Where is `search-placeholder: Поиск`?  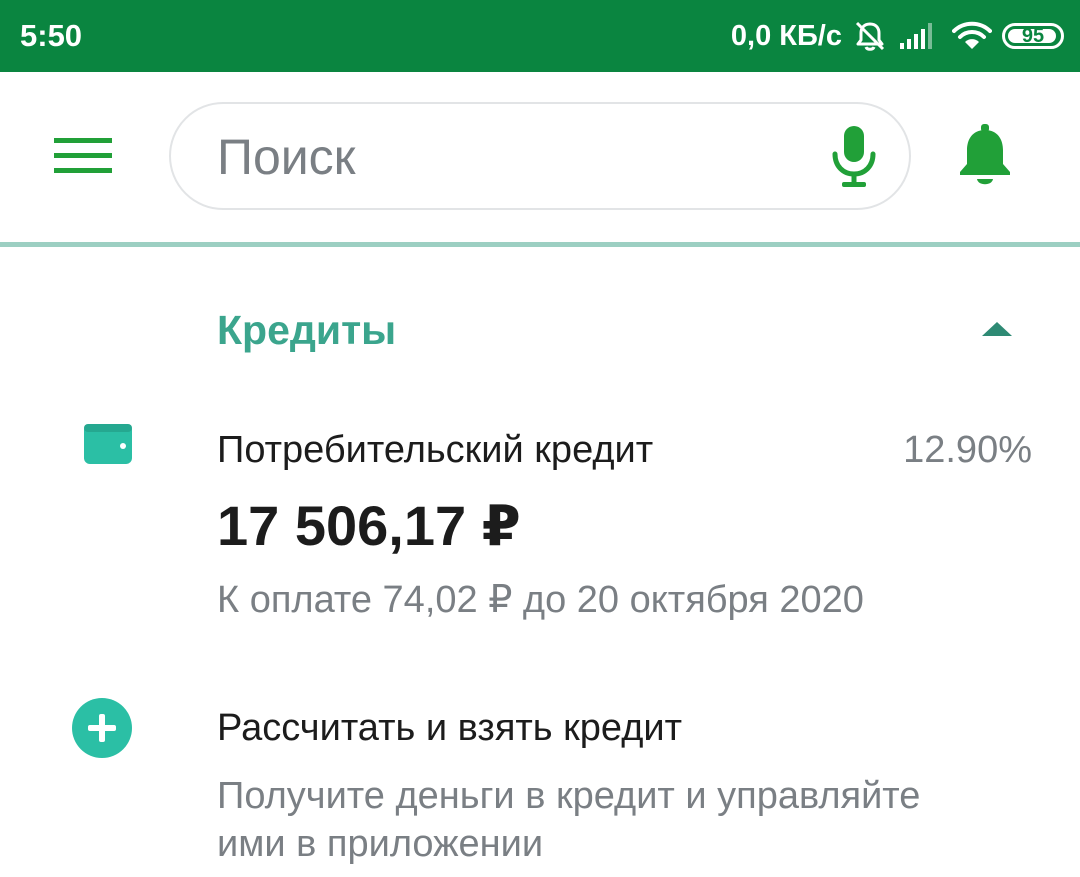 search-placeholder: Поиск is located at coordinates (286, 157).